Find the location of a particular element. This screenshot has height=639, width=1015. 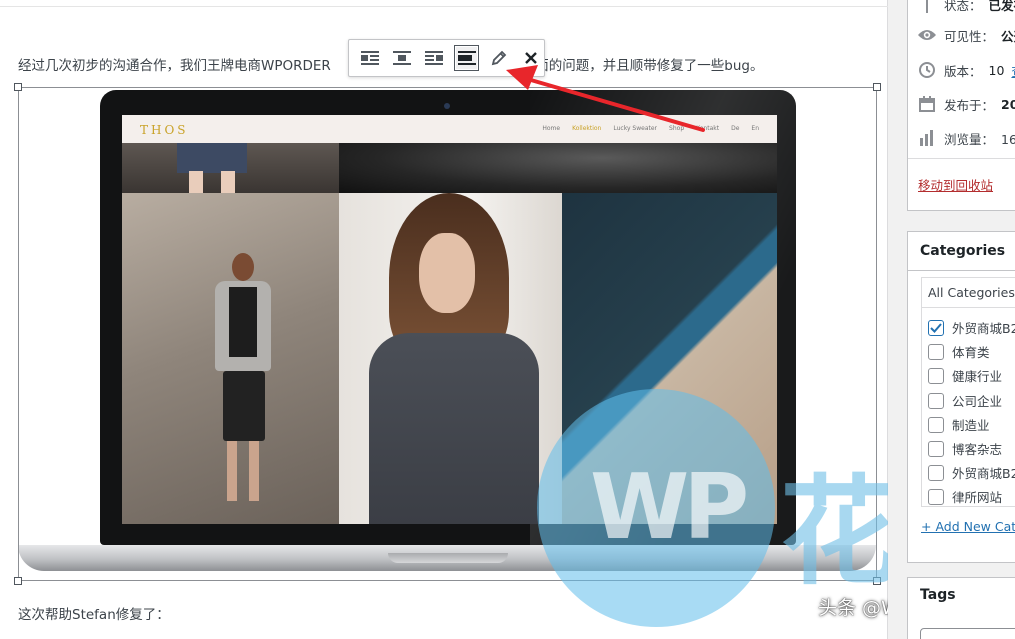

published-label: 发布于： is located at coordinates (969, 105).